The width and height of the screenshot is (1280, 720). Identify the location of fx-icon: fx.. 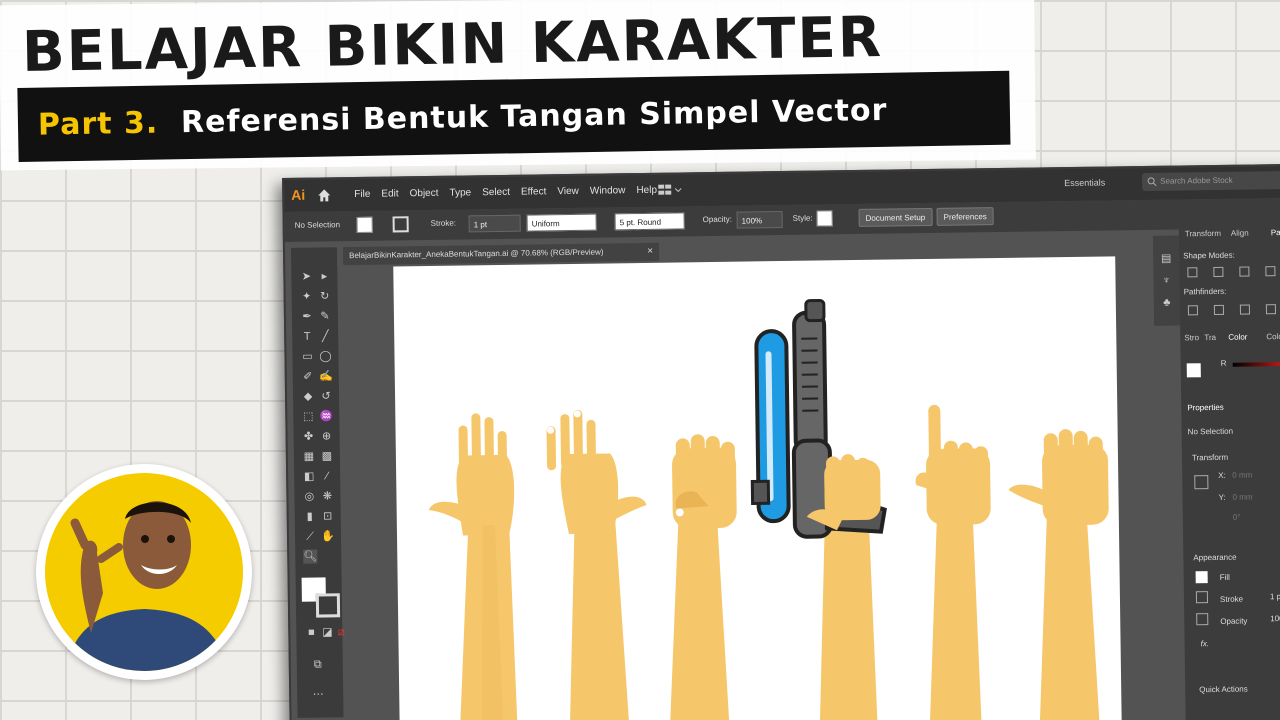
(1205, 643).